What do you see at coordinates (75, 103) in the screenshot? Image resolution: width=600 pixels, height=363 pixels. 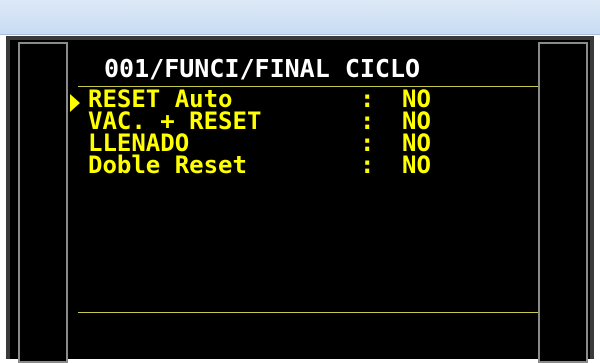 I see `triangle-right-icon` at bounding box center [75, 103].